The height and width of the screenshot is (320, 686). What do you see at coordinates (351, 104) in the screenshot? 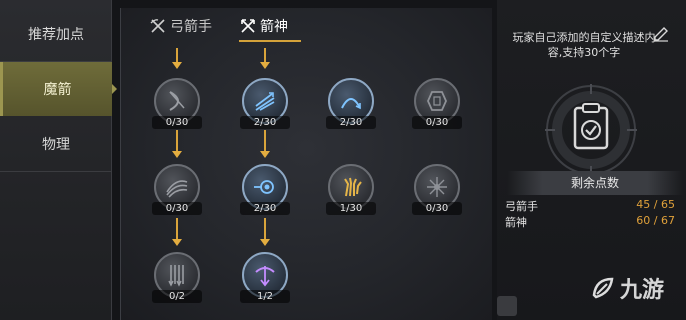
I see `arc-arrow-icon` at bounding box center [351, 104].